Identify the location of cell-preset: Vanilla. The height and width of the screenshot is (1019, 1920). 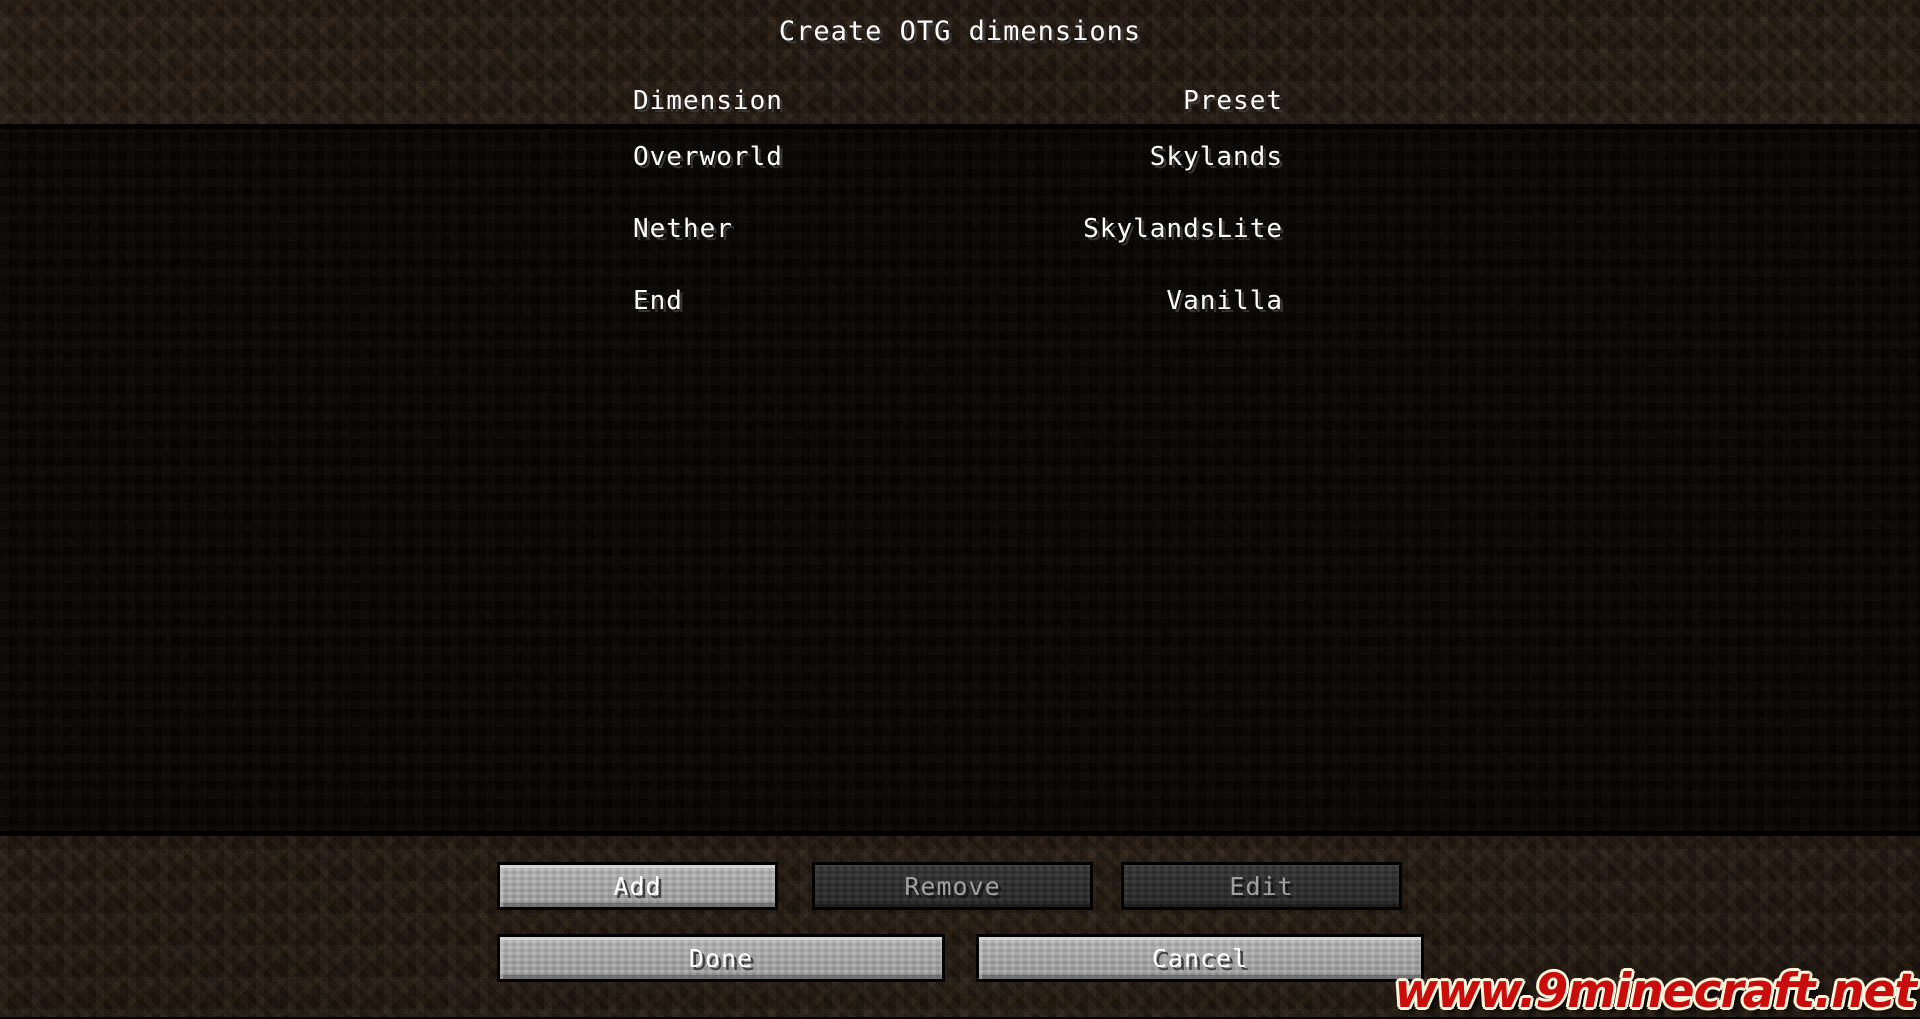
(1224, 301).